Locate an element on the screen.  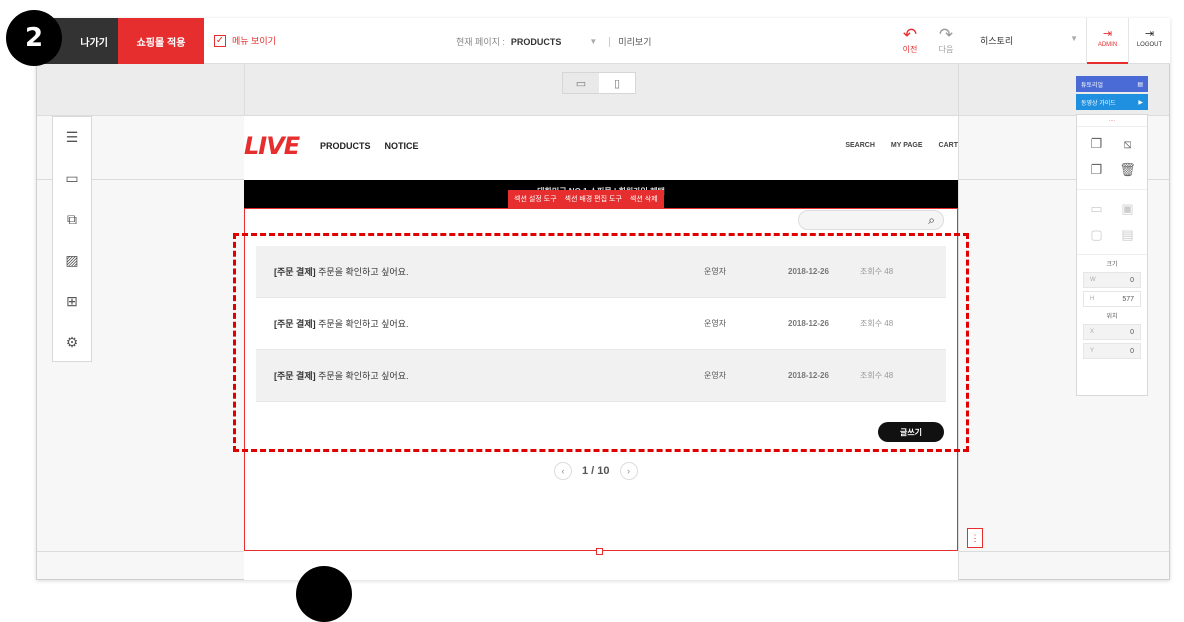
undo-button: ↶ 이전 is located at coordinates (910, 40).